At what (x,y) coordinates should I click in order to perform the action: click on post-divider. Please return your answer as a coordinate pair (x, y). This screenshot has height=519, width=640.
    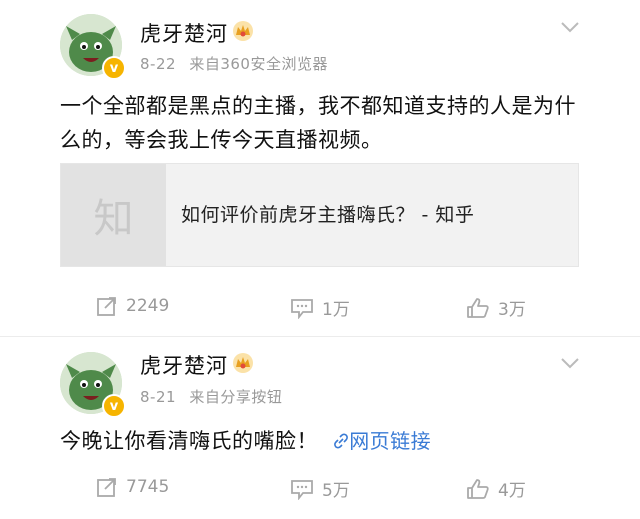
    Looking at the image, I should click on (320, 336).